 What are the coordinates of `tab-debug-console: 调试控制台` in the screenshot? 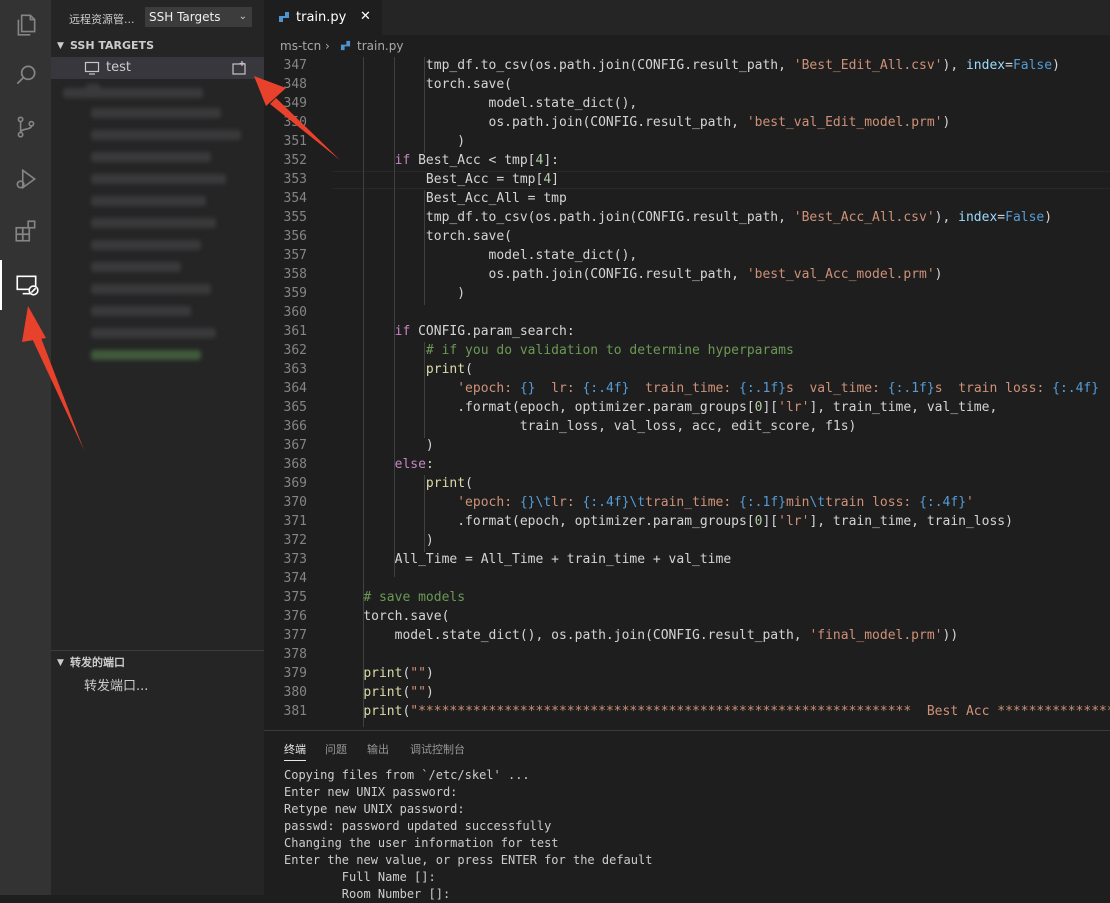 It's located at (437, 749).